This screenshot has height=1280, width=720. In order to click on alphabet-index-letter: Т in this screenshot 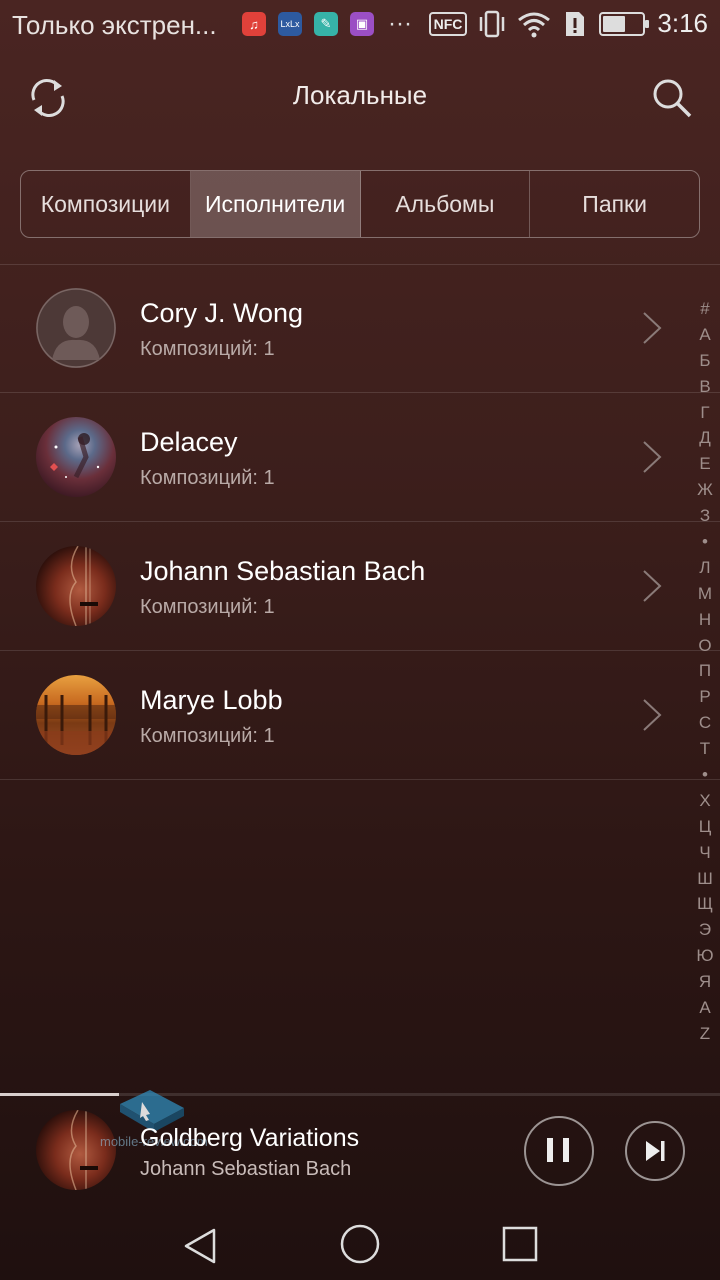, I will do `click(705, 749)`.